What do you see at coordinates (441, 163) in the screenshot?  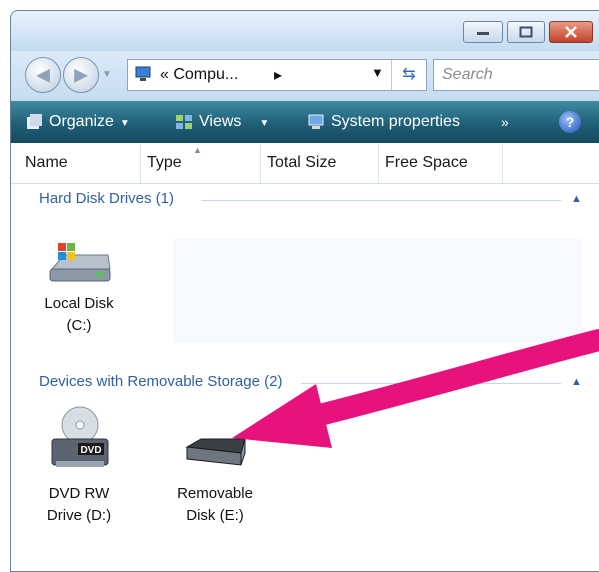 I see `column-free-space: Free Space` at bounding box center [441, 163].